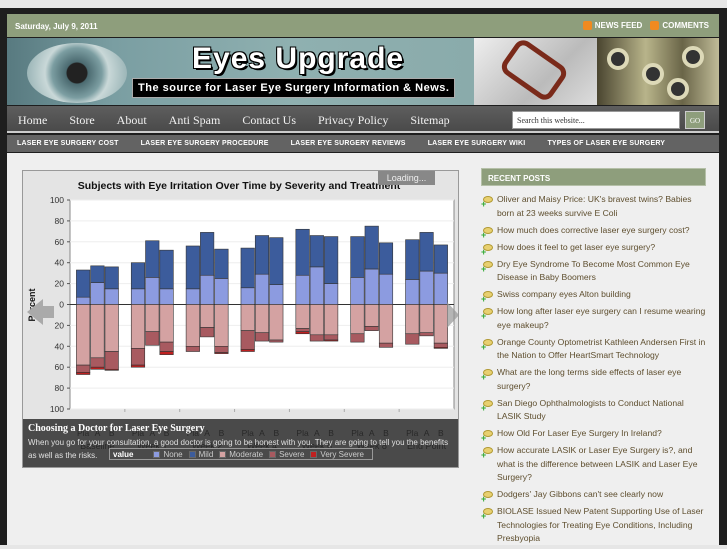 Image resolution: width=727 pixels, height=549 pixels. What do you see at coordinates (429, 120) in the screenshot?
I see `nav-item: Sitemap` at bounding box center [429, 120].